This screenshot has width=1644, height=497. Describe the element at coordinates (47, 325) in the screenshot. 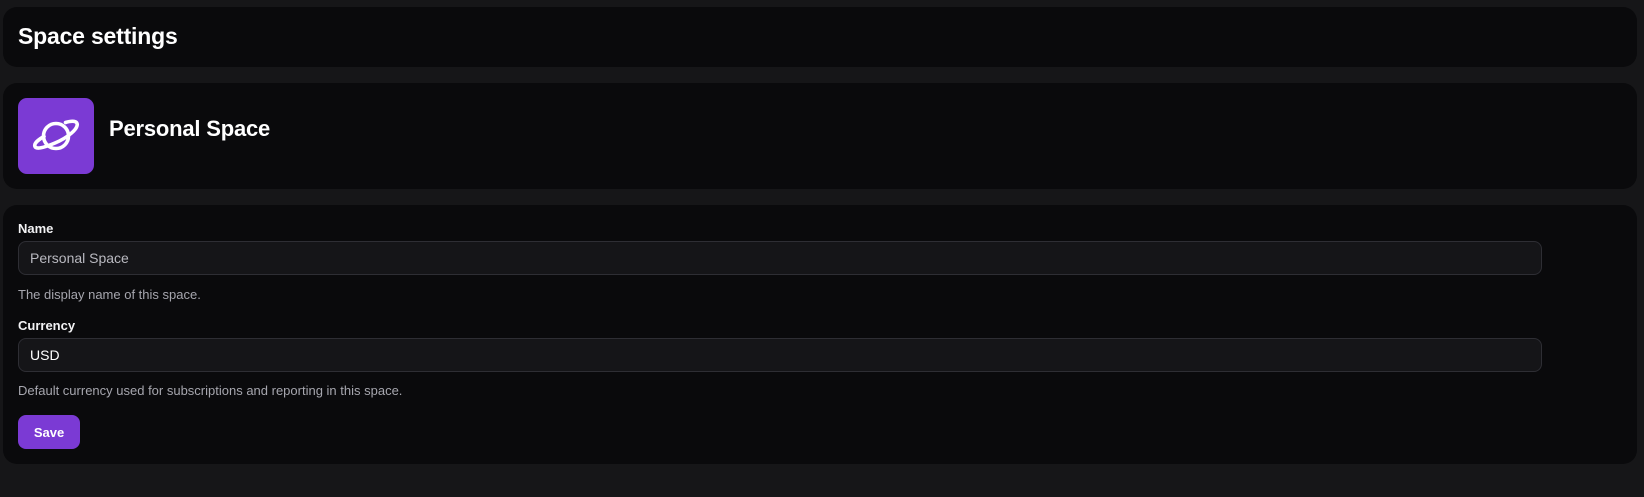

I see `currency-label: Currency` at that location.